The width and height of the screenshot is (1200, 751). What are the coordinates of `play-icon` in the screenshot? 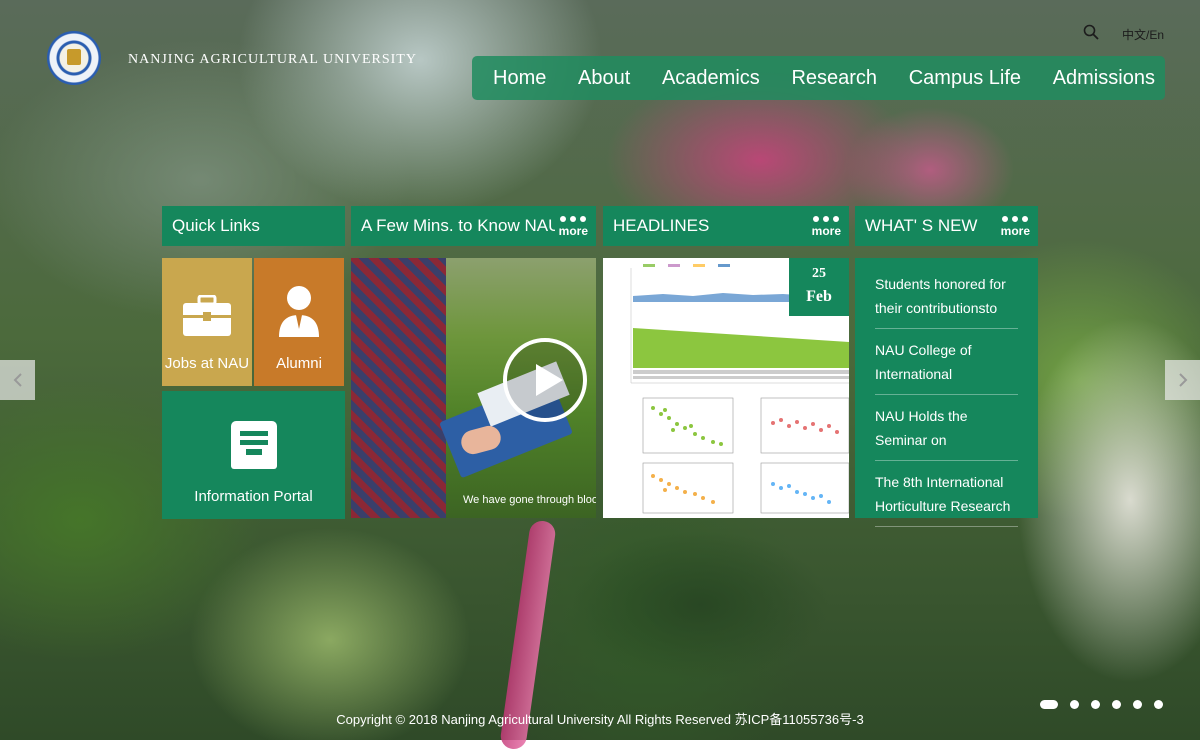 It's located at (545, 380).